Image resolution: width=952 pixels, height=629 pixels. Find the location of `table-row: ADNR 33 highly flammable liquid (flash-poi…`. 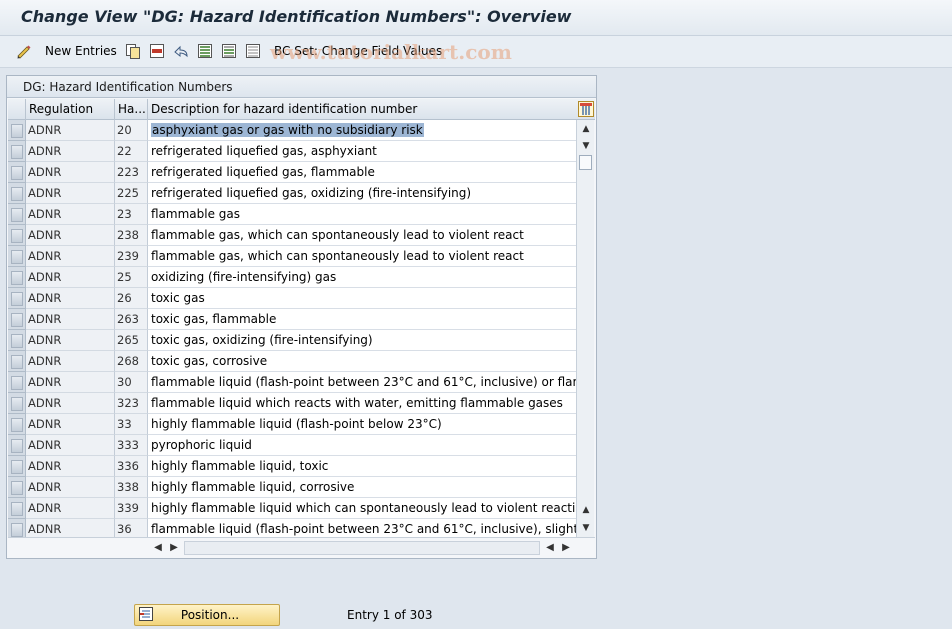

table-row: ADNR 33 highly flammable liquid (flash-poi… is located at coordinates (301, 424).